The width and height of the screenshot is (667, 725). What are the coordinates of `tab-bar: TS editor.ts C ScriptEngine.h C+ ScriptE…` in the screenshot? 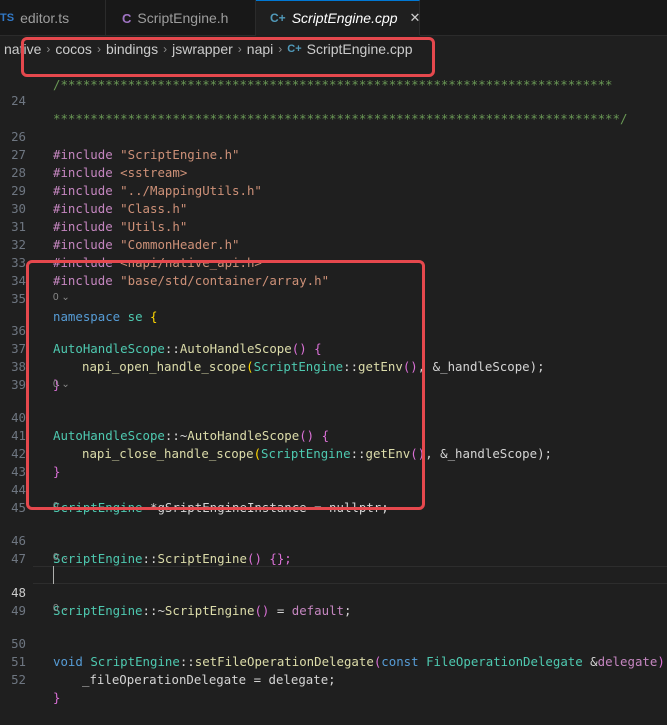 It's located at (333, 18).